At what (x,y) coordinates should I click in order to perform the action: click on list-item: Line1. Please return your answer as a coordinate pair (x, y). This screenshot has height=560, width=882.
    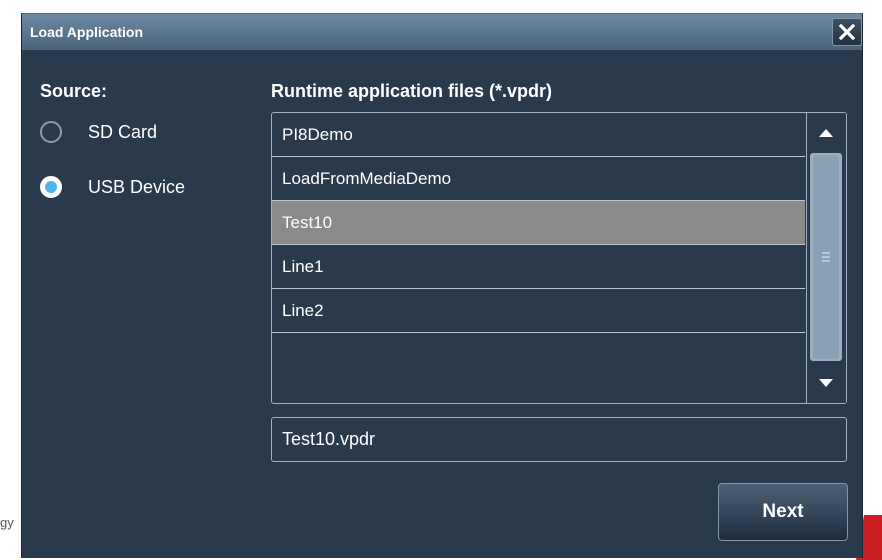
    Looking at the image, I should click on (538, 267).